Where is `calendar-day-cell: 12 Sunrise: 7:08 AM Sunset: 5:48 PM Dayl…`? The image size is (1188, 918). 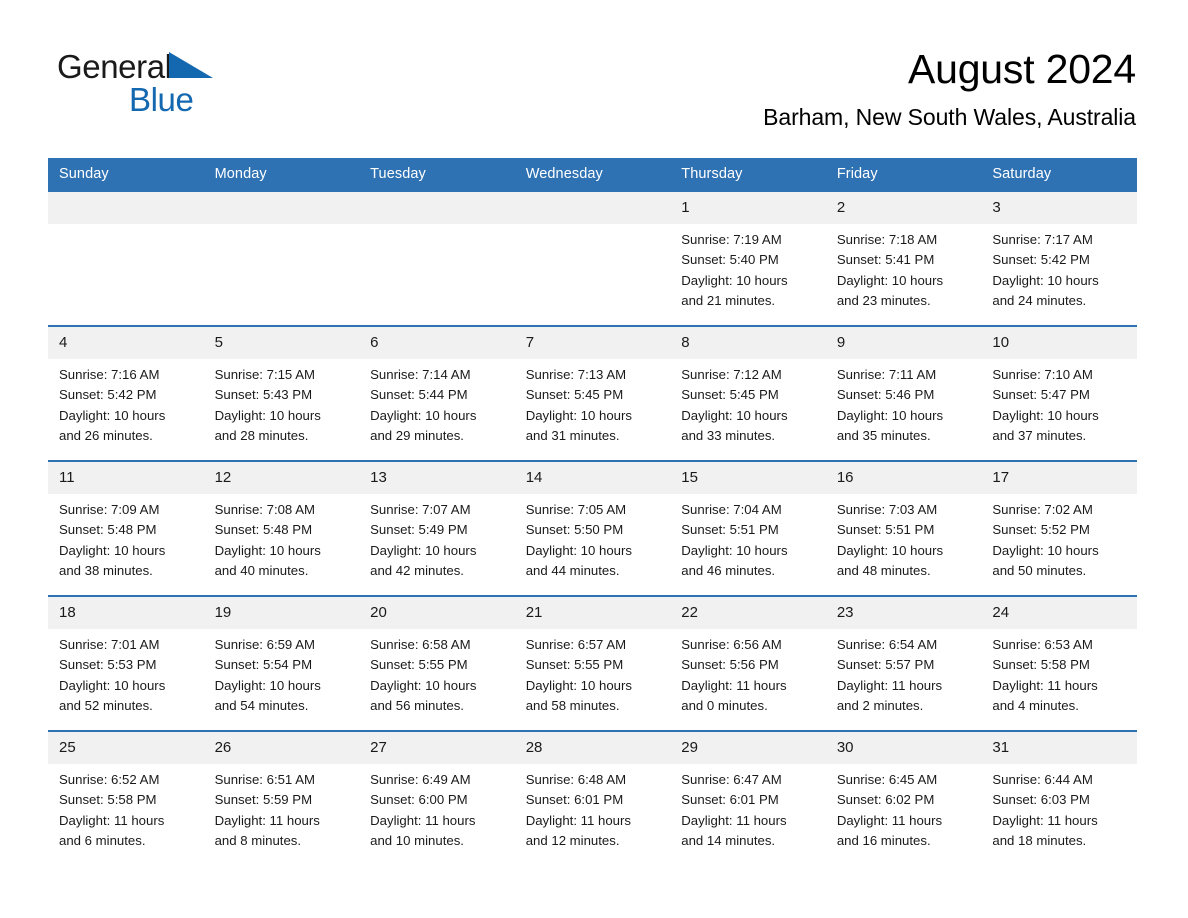
calendar-day-cell: 12 Sunrise: 7:08 AM Sunset: 5:48 PM Dayl… is located at coordinates (281, 528).